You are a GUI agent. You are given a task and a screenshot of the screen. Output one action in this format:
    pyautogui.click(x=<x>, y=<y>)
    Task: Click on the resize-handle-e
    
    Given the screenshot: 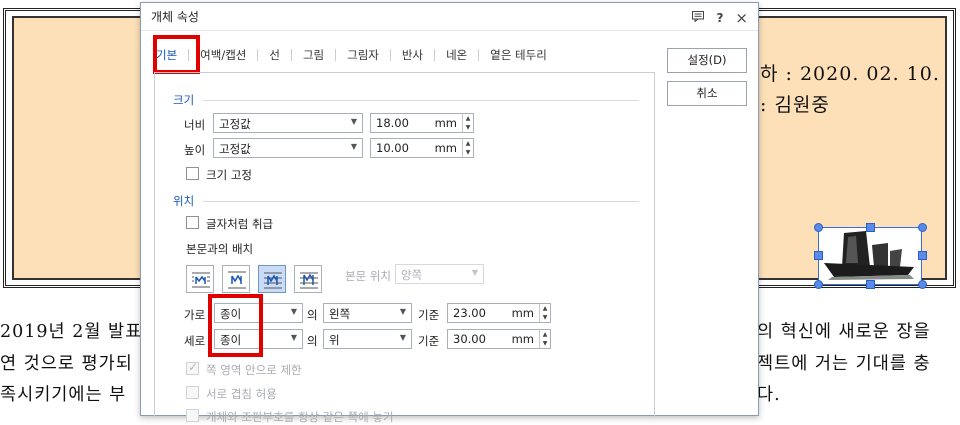 What is the action you would take?
    pyautogui.click(x=922, y=255)
    